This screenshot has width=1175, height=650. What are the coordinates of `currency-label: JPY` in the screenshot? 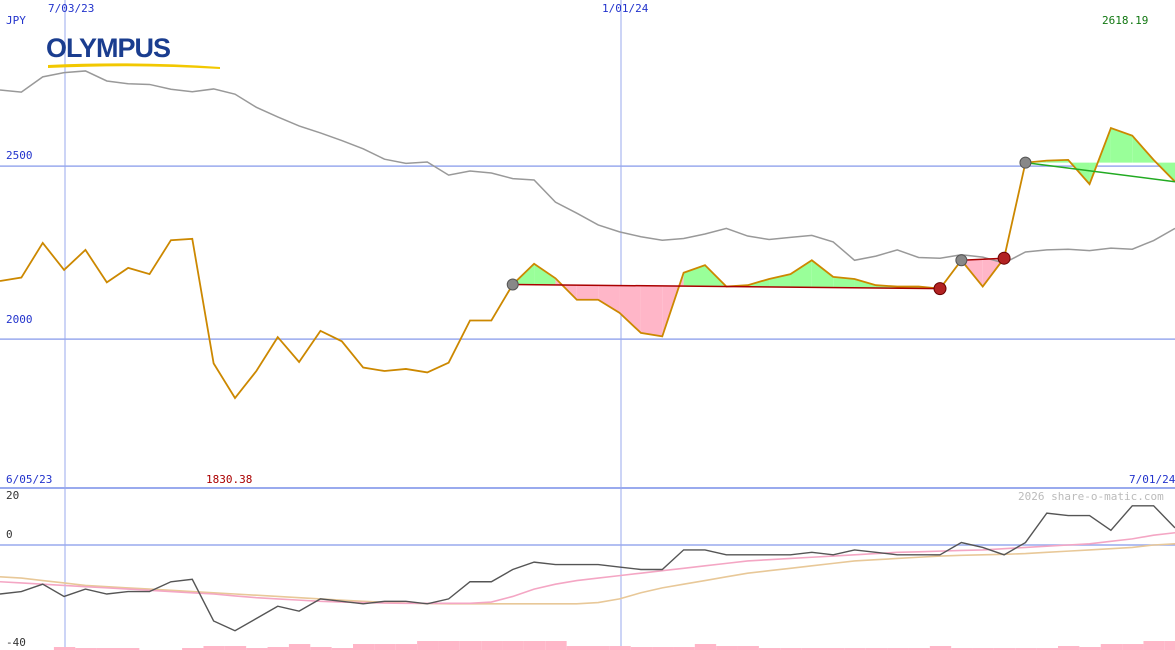 It's located at (16, 20).